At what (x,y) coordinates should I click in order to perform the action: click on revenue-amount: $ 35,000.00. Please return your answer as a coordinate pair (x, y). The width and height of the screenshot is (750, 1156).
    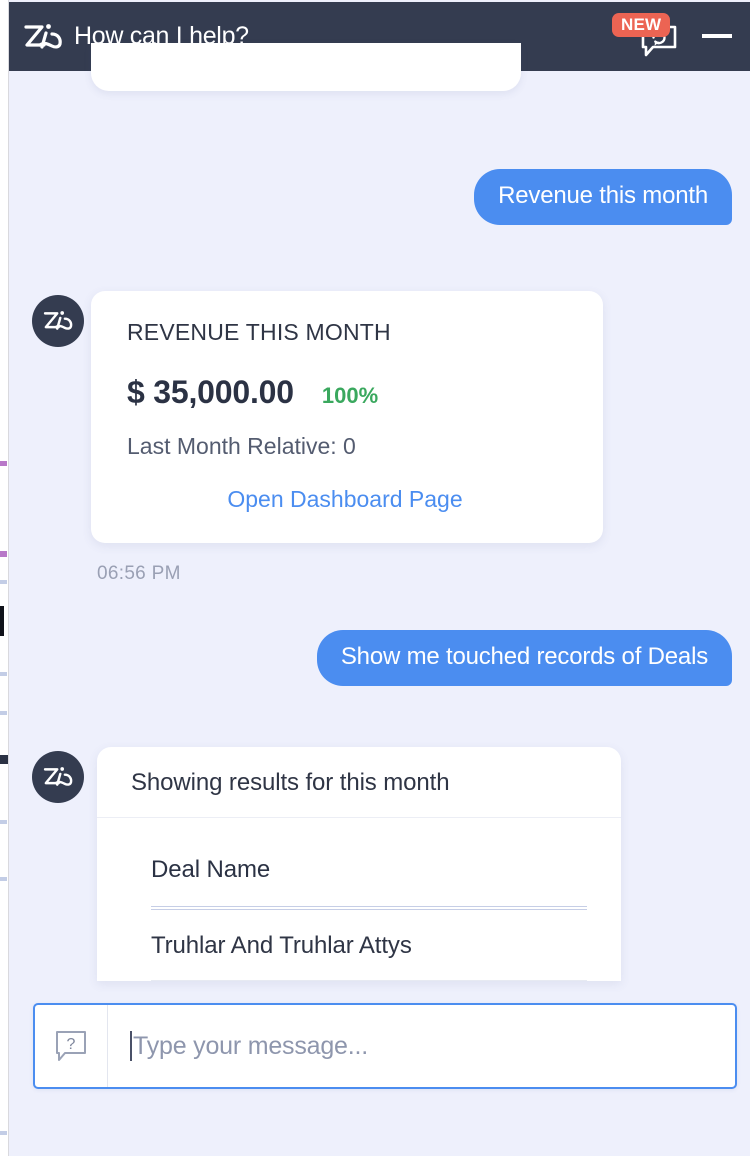
    Looking at the image, I should click on (210, 392).